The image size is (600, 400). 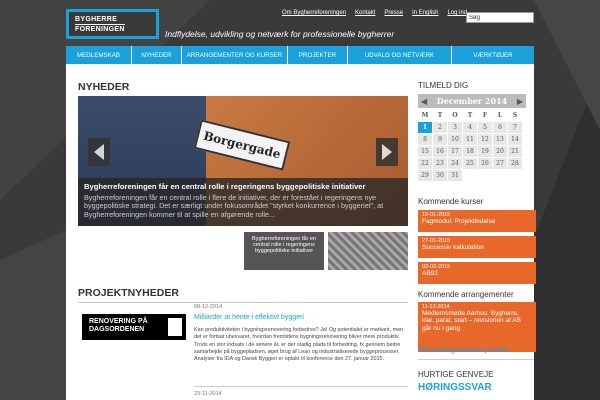 I want to click on calendar-prev-icon: ◀, so click(x=424, y=101).